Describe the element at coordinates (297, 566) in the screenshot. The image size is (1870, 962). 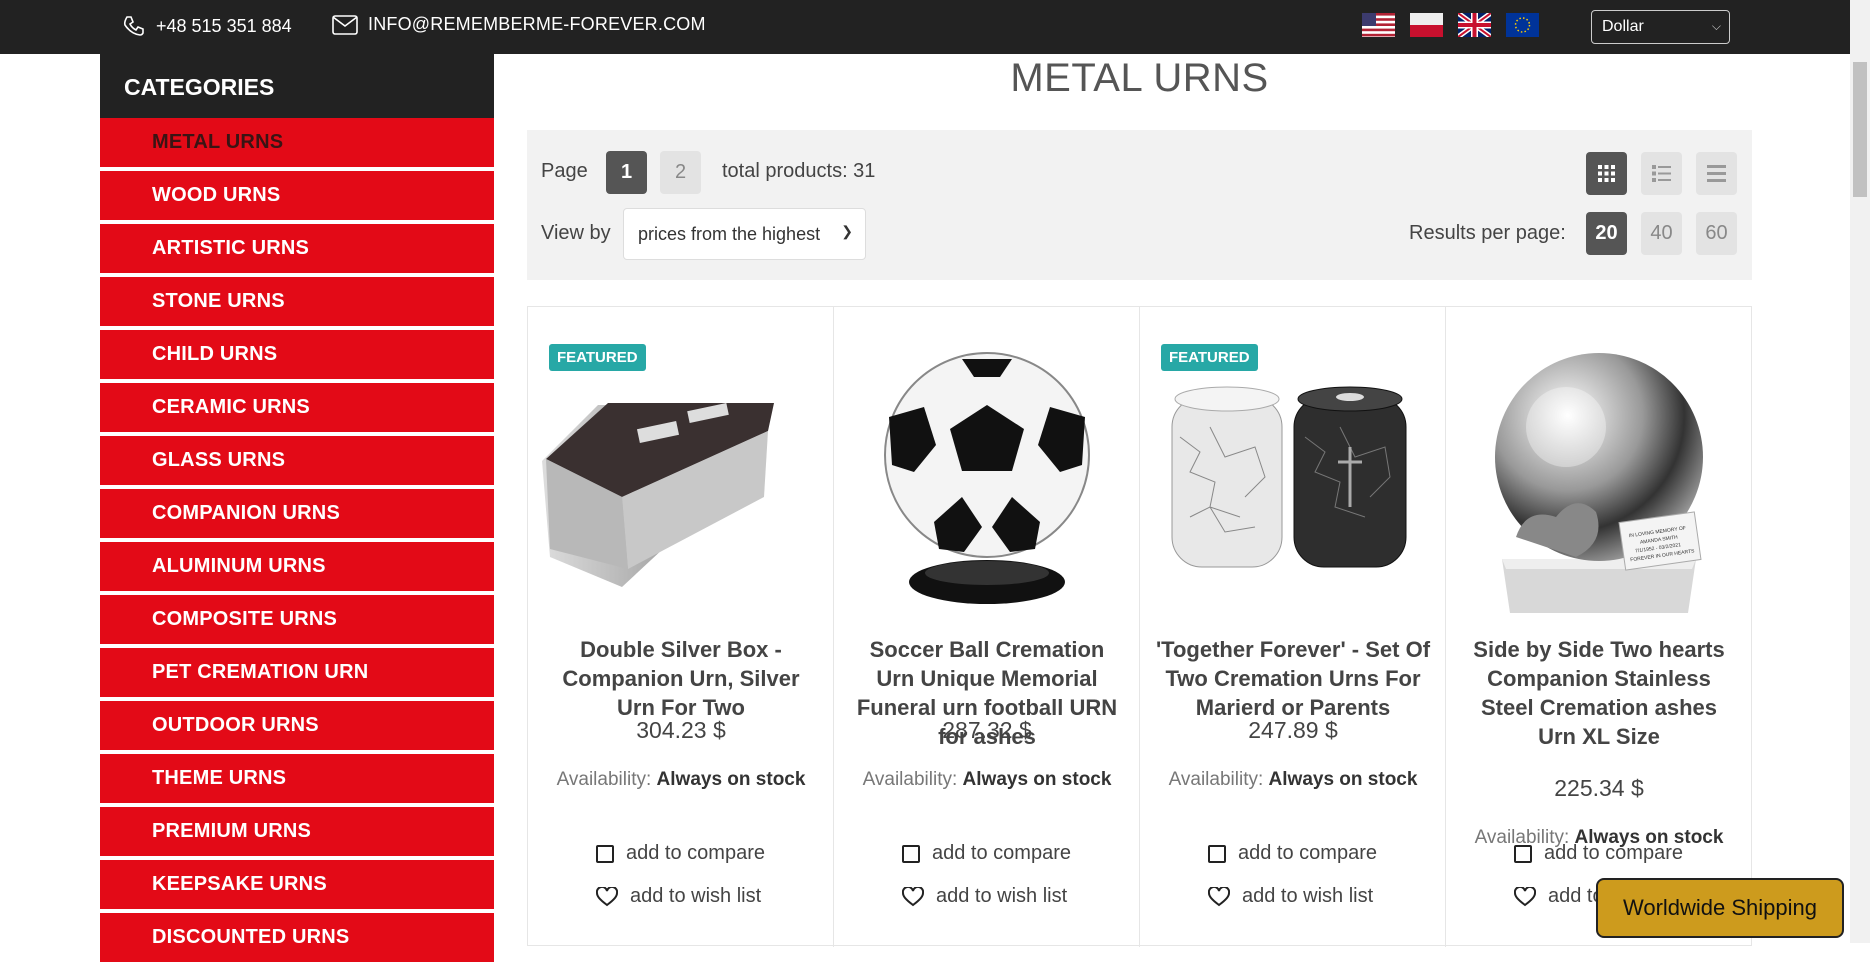
I see `category-aluminum-urns: ALUMINUM URNS` at that location.